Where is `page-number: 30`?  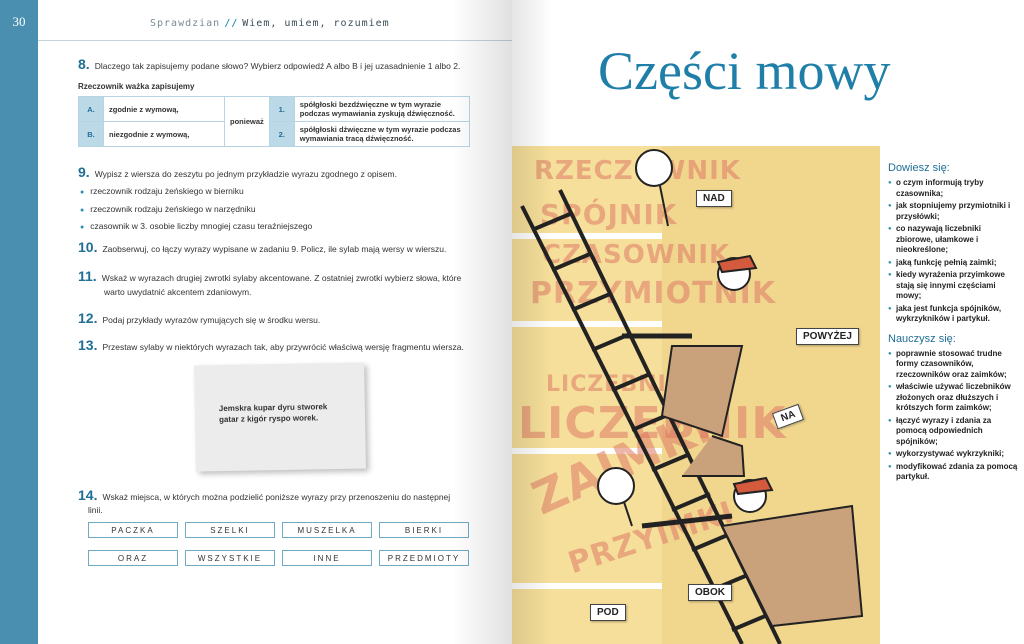 page-number: 30 is located at coordinates (19, 21).